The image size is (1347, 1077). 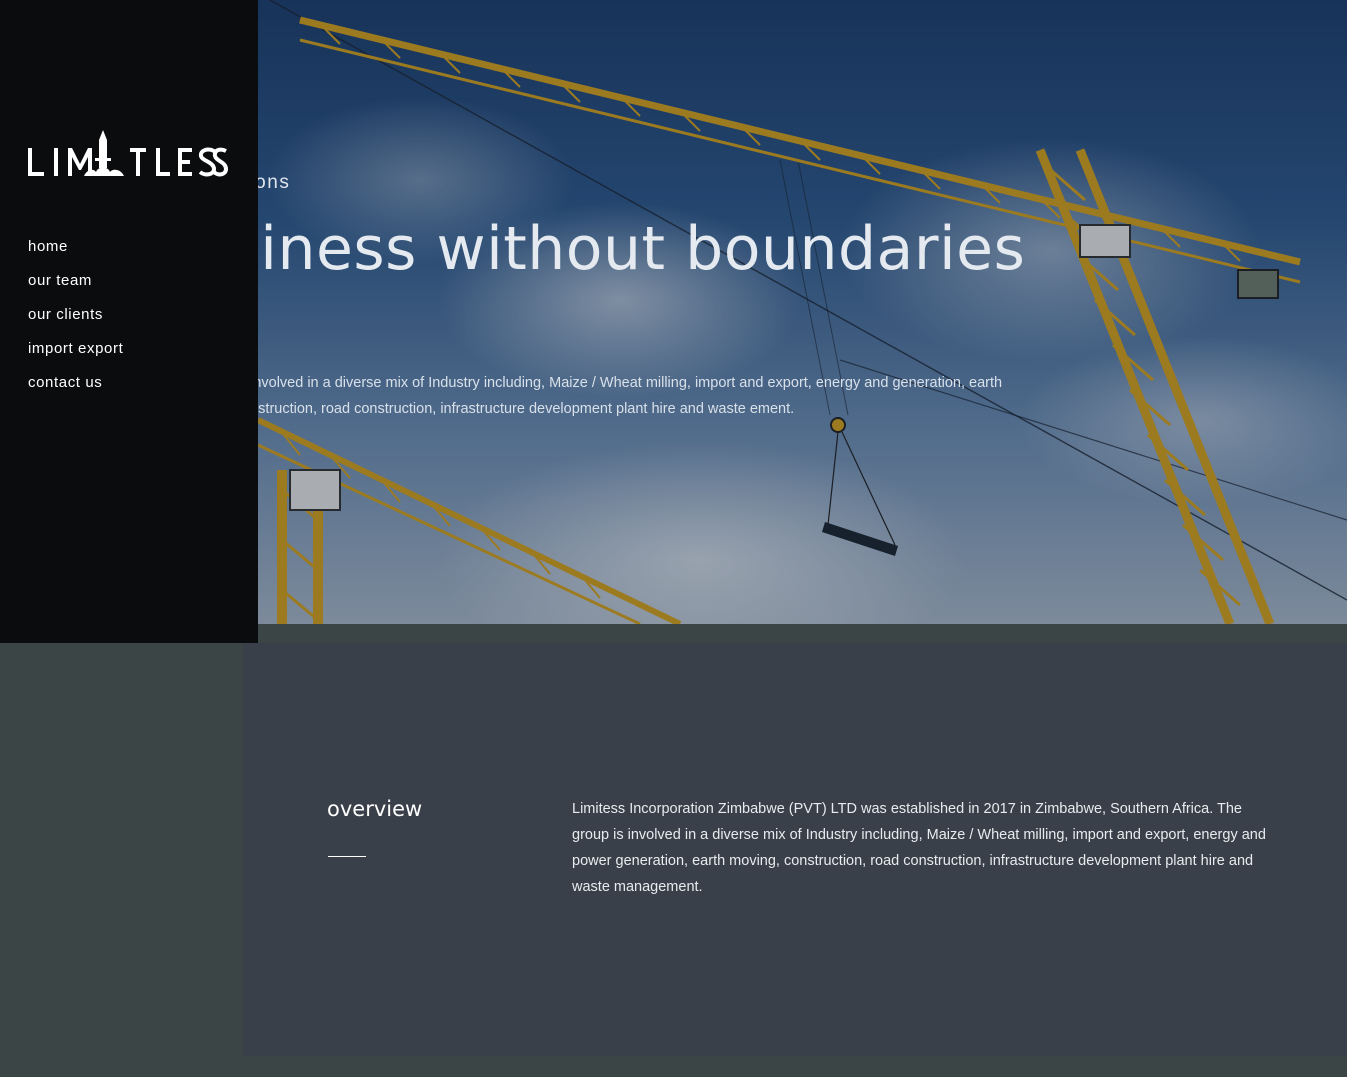 I want to click on limitless-logo-icon, so click(x=128, y=153).